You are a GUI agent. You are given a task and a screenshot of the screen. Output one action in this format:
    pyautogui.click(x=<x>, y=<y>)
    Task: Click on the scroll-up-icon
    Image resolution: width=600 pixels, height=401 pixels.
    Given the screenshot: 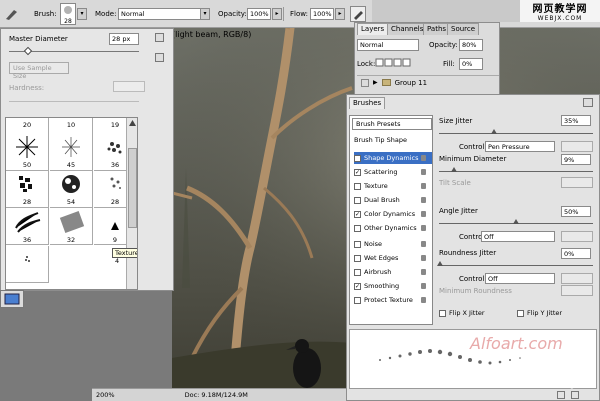 What is the action you would take?
    pyautogui.click(x=132, y=123)
    